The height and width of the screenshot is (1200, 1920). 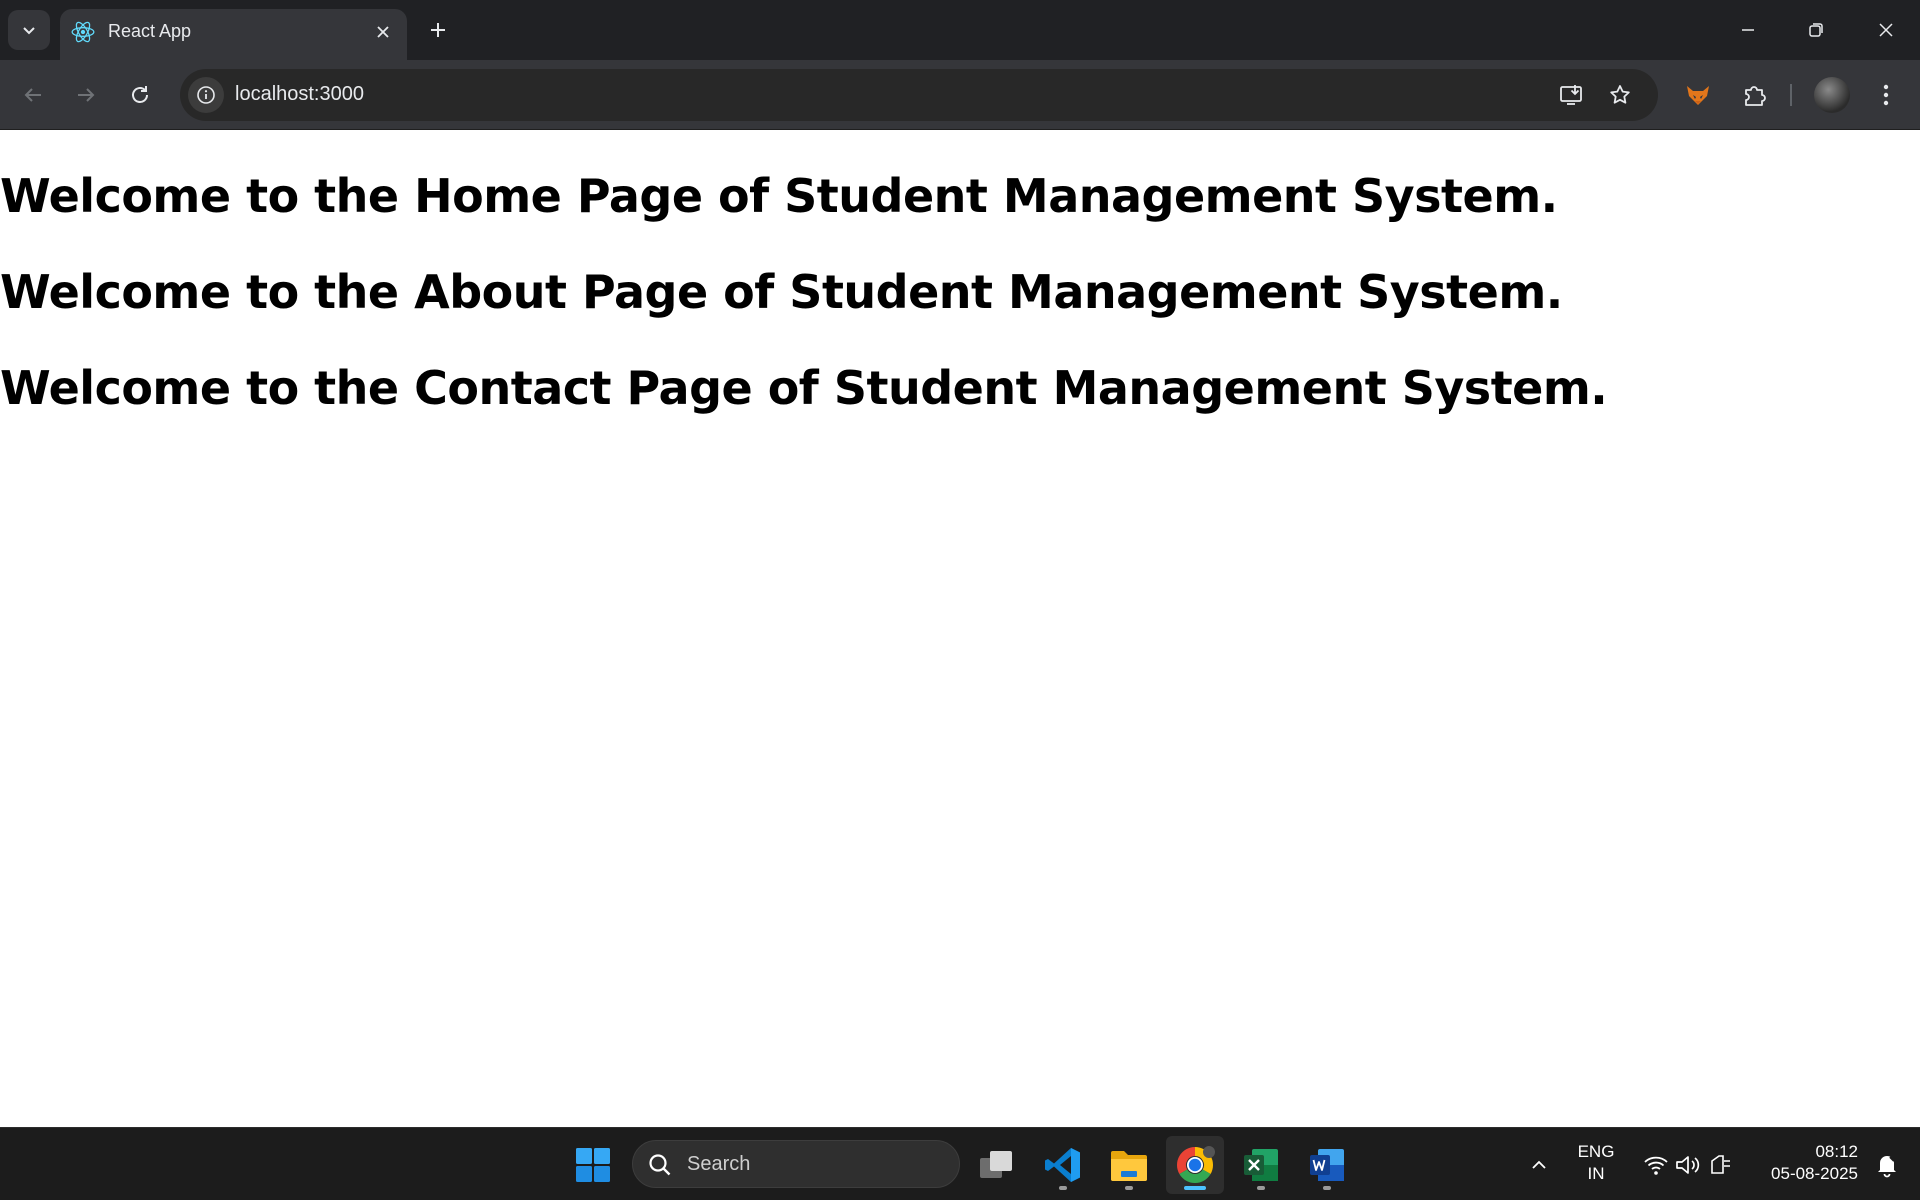 I want to click on wifi-icon, so click(x=1656, y=1165).